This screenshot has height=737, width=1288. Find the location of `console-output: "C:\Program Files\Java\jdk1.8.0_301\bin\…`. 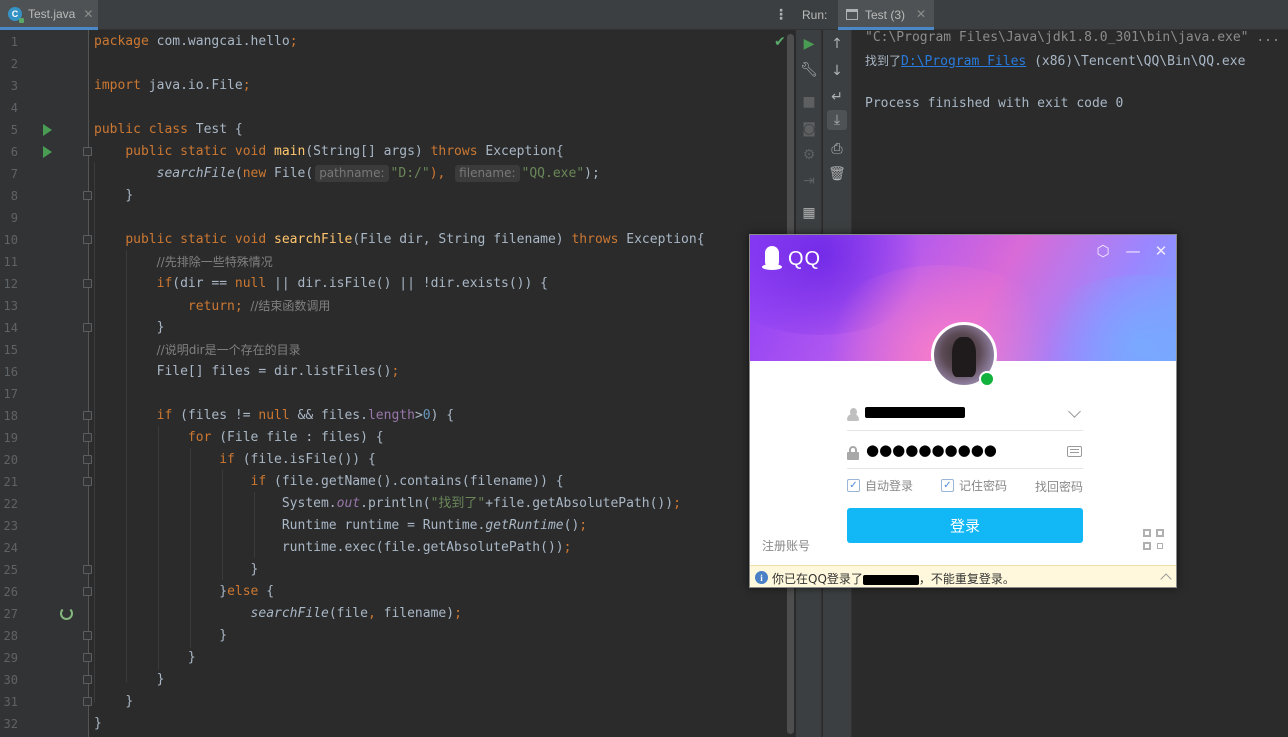

console-output: "C:\Program Files\Java\jdk1.8.0_301\bin\… is located at coordinates (1075, 74).